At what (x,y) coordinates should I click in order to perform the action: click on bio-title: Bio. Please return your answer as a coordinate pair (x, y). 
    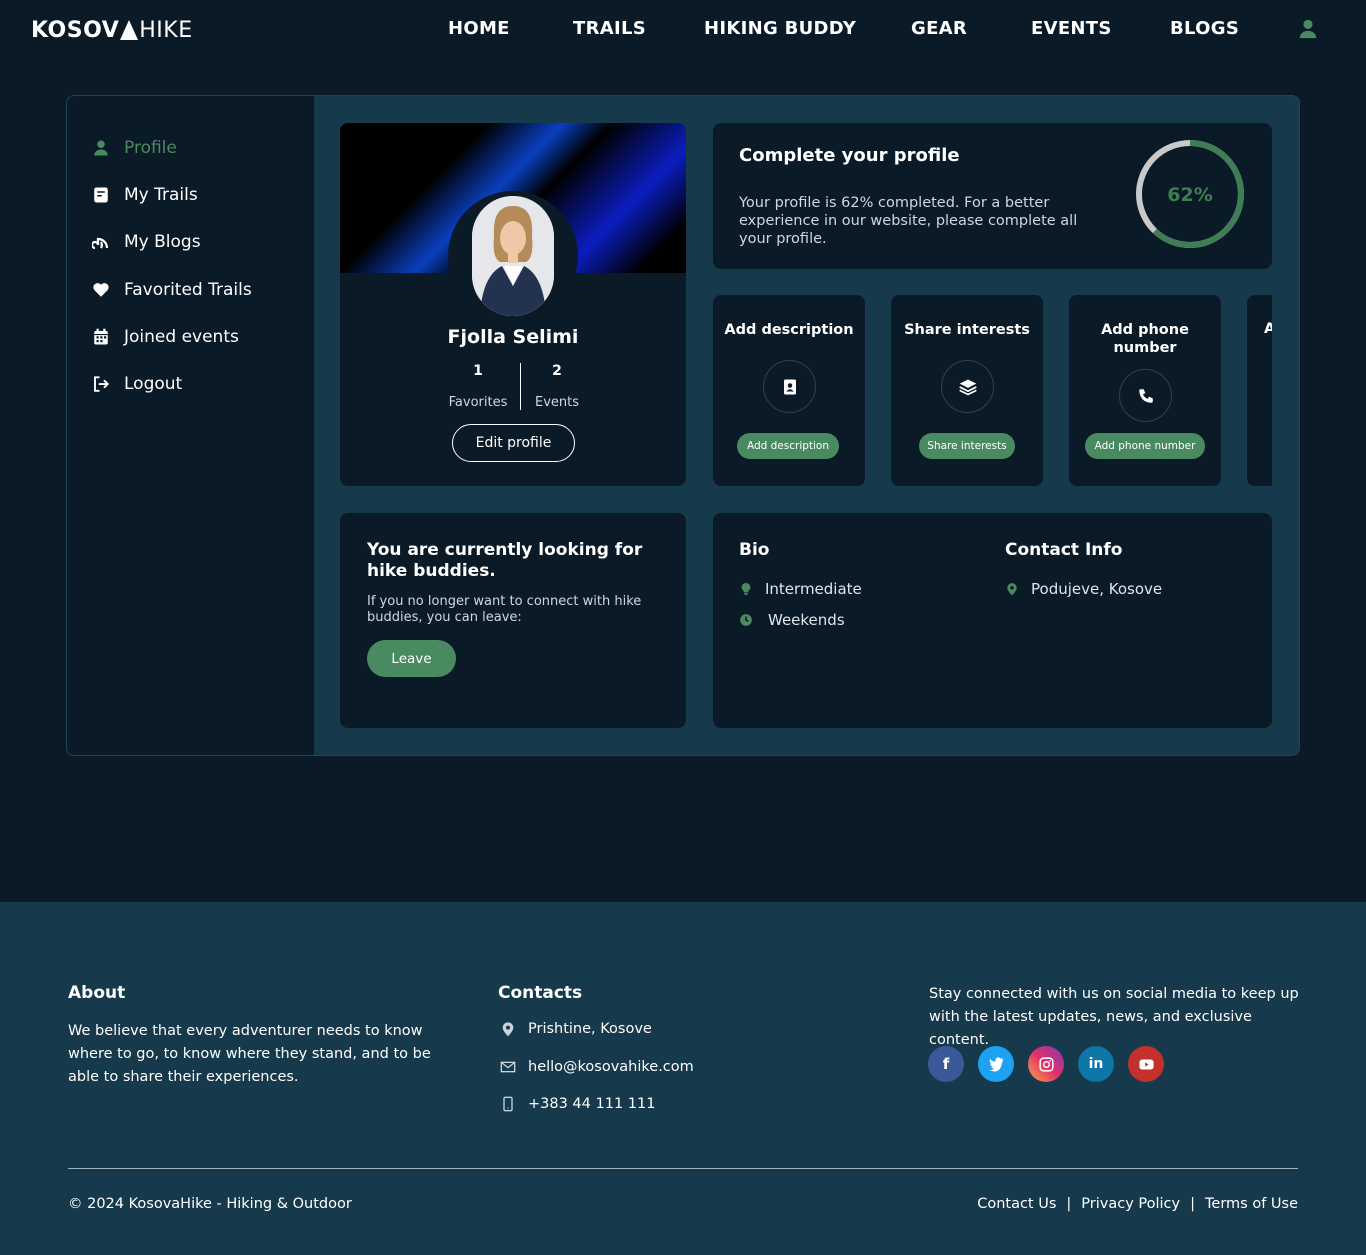
    Looking at the image, I should click on (754, 550).